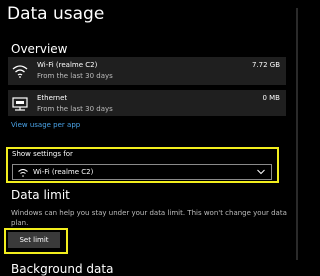  I want to click on row-name: Ethernet, so click(52, 98).